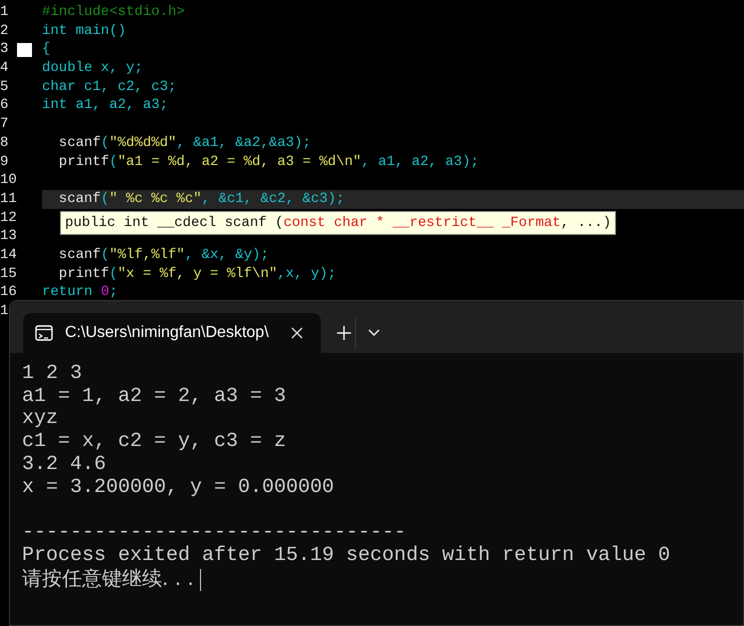  I want to click on chevron-icon, so click(374, 333).